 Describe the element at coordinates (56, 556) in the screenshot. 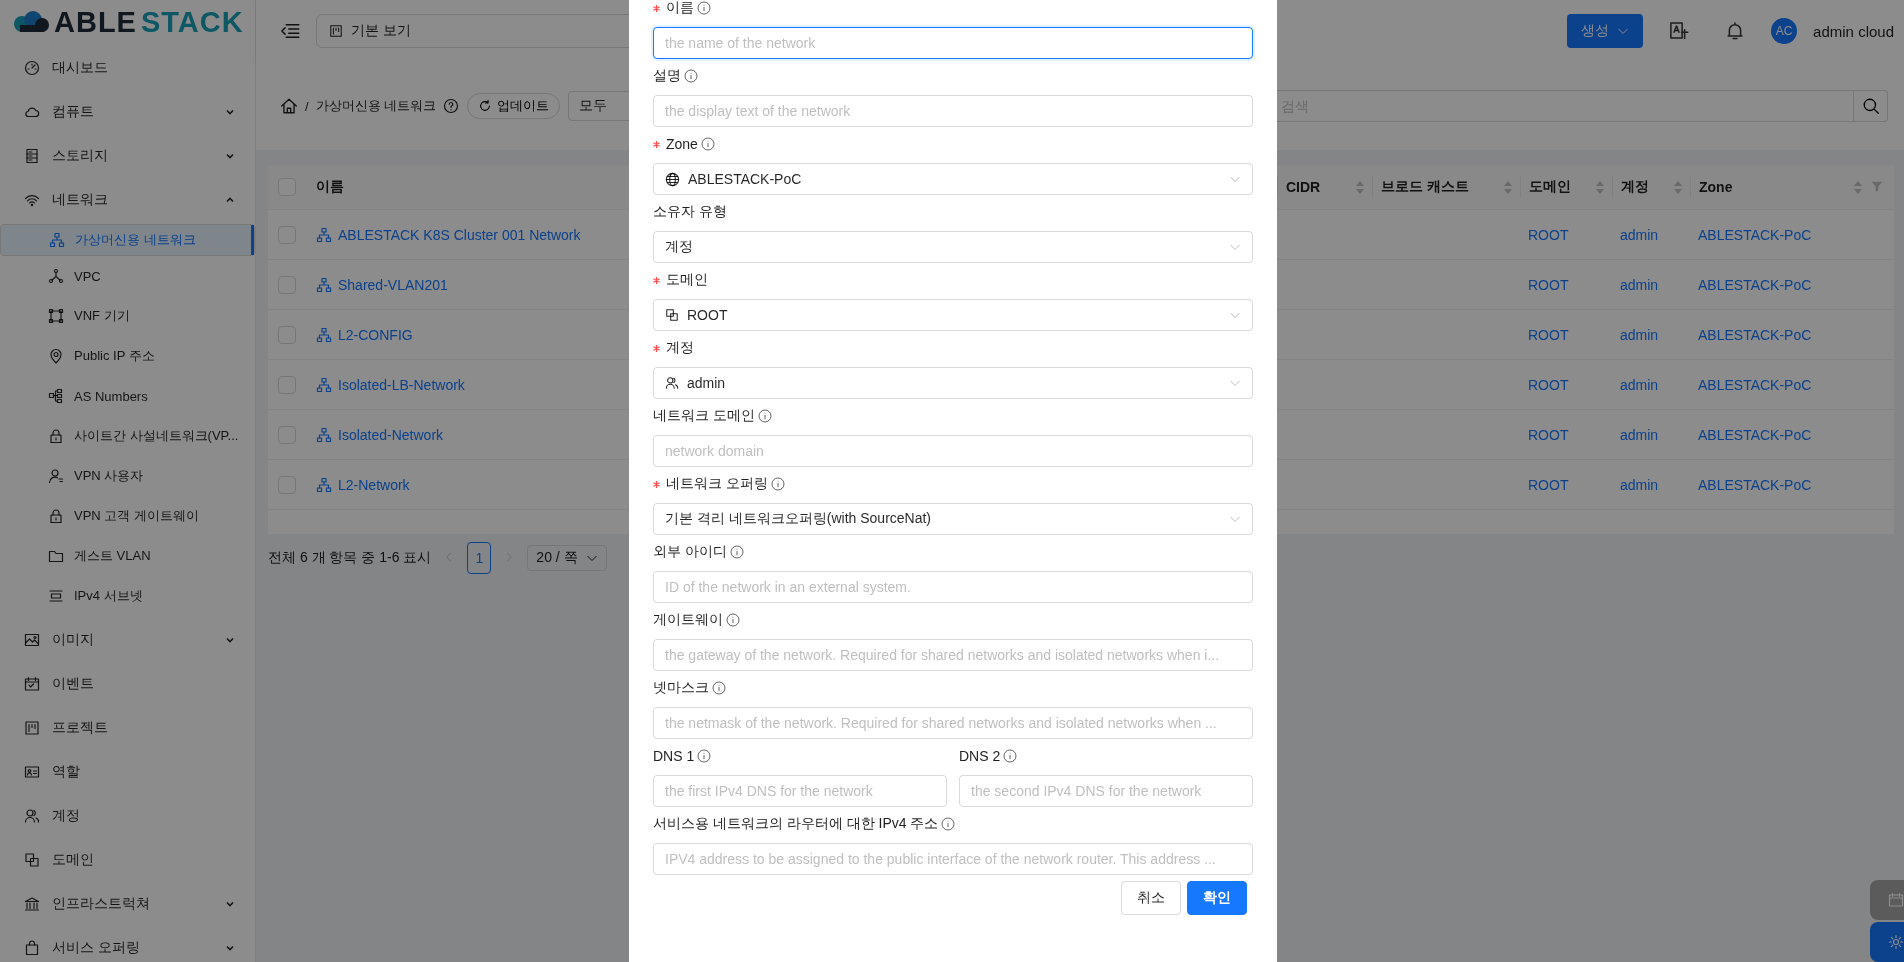

I see `folder-icon` at that location.